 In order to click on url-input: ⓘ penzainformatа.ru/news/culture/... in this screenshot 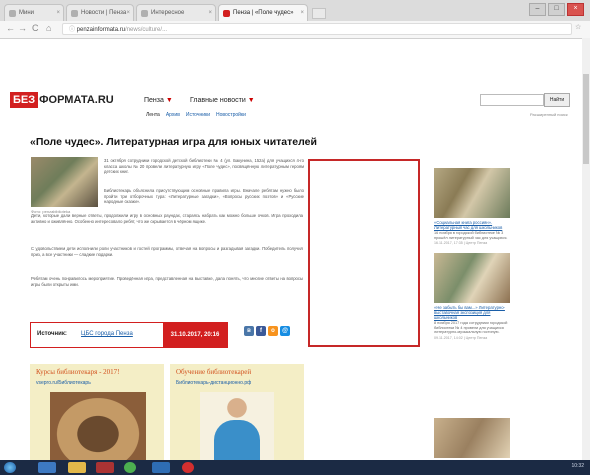, I will do `click(317, 29)`.